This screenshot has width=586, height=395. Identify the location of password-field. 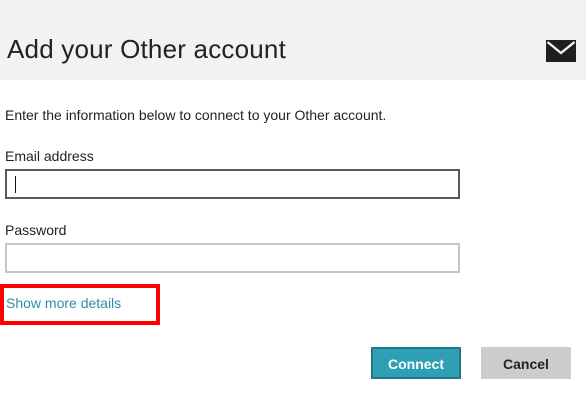
(232, 258).